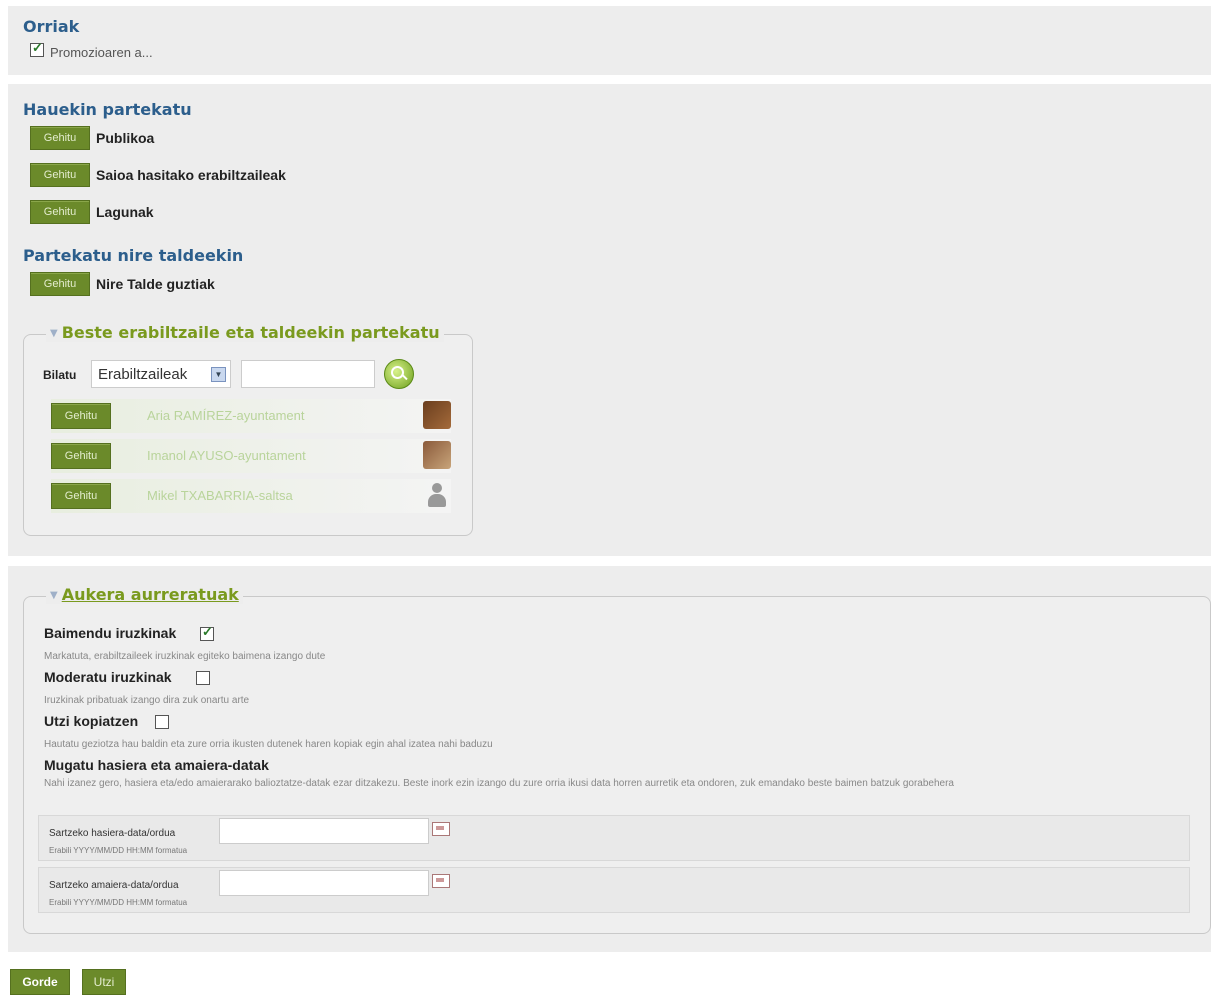 This screenshot has width=1211, height=995. What do you see at coordinates (118, 850) in the screenshot?
I see `start-date-hint: Erabili YYYY/MM/DD HH:MM formatua` at bounding box center [118, 850].